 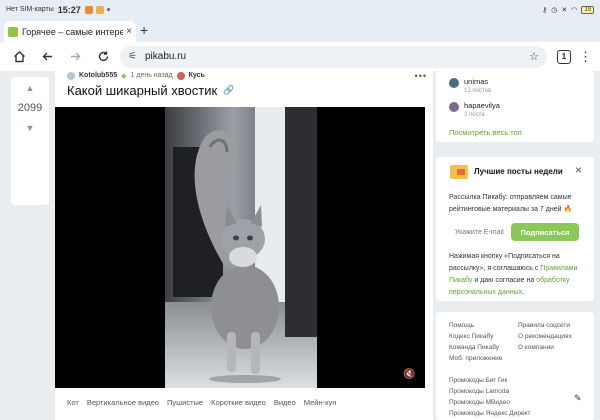 I want to click on pikabu-favicon-icon, so click(x=13, y=31).